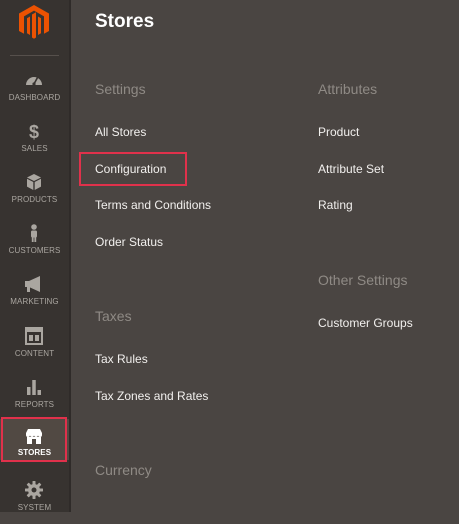  Describe the element at coordinates (34, 507) in the screenshot. I see `nav-label: SYSTEM` at that location.